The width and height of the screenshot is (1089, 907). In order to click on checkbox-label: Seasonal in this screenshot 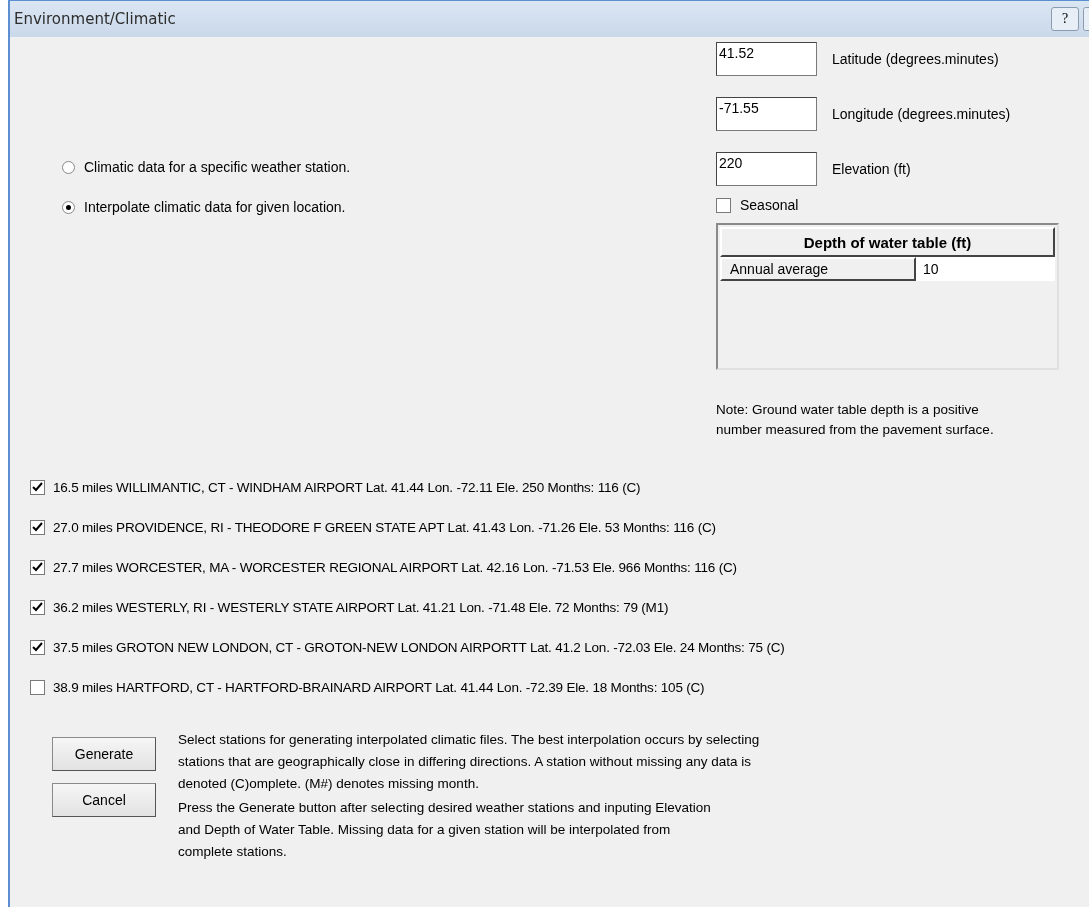, I will do `click(769, 205)`.